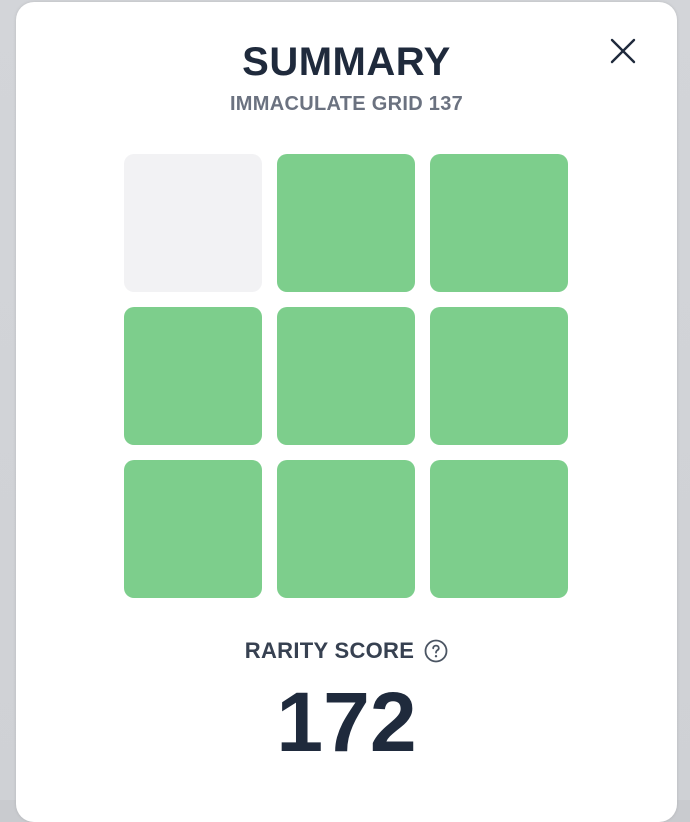  What do you see at coordinates (346, 722) in the screenshot?
I see `rarity-score-value: 172` at bounding box center [346, 722].